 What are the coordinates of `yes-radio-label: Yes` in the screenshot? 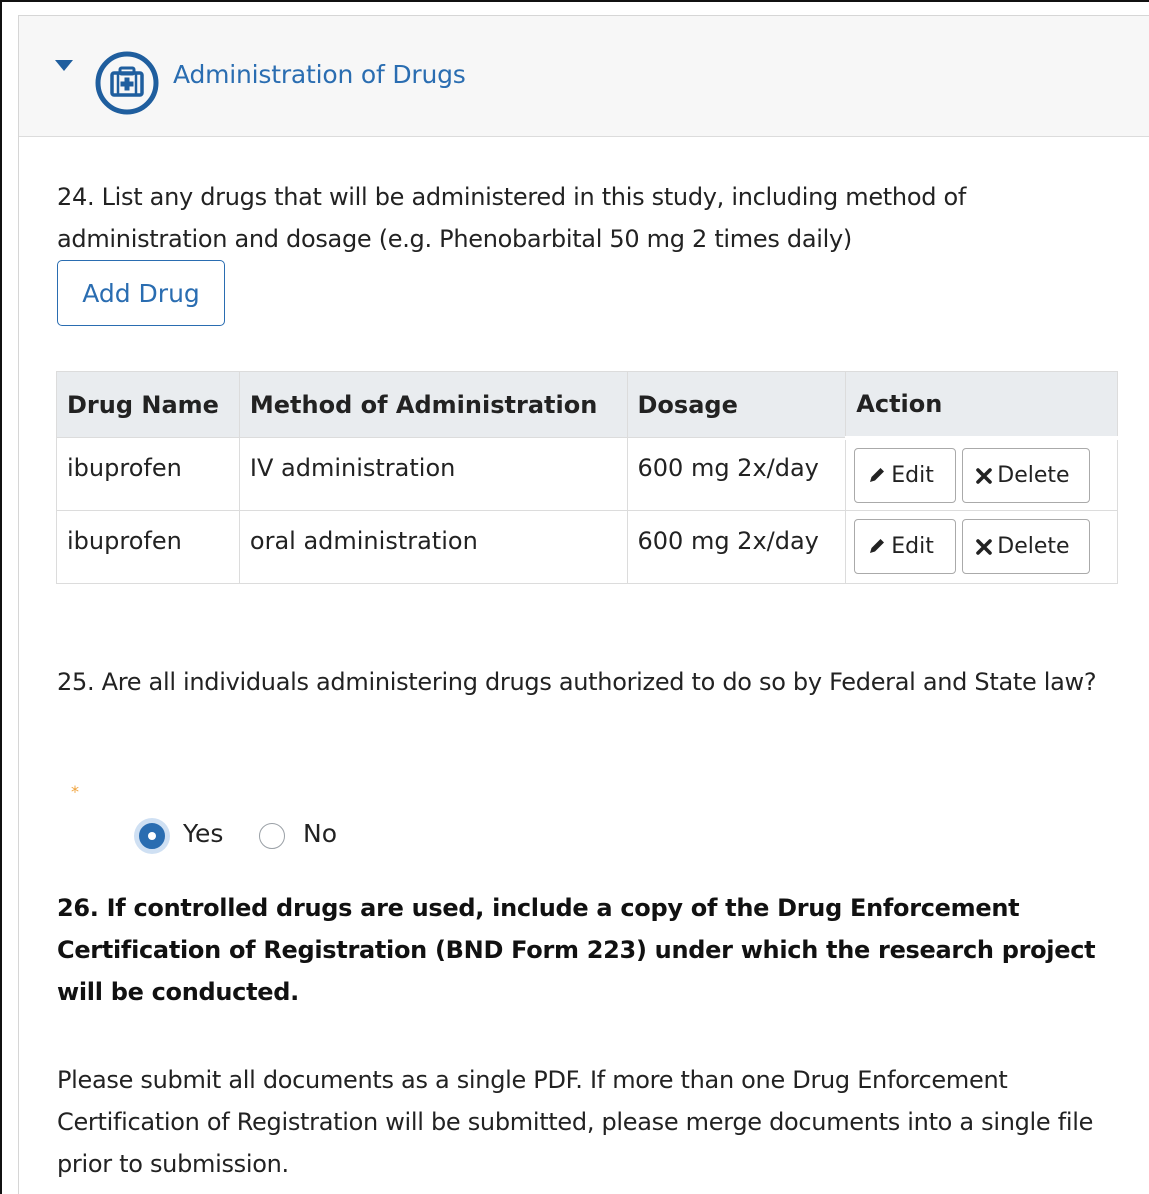 It's located at (203, 833).